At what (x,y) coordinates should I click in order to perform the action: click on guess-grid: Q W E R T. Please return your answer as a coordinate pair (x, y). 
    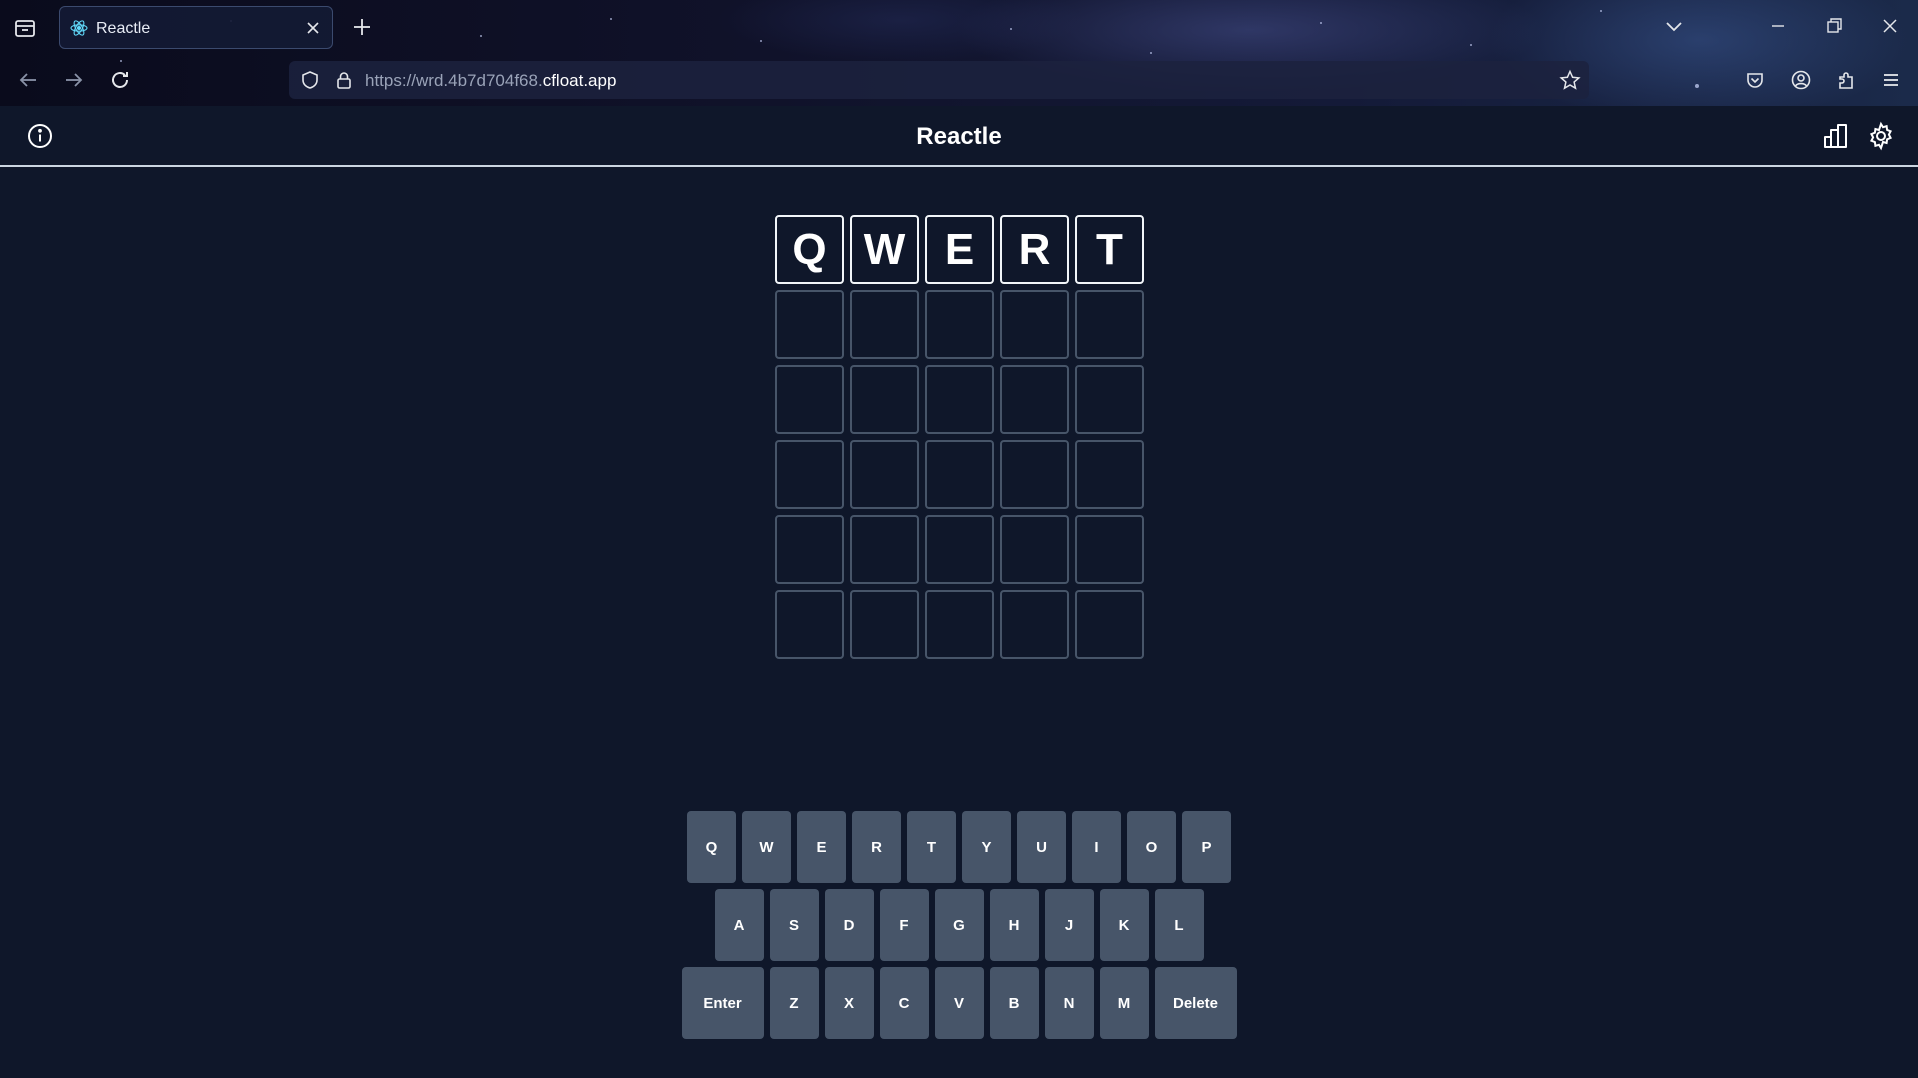
    Looking at the image, I should click on (960, 440).